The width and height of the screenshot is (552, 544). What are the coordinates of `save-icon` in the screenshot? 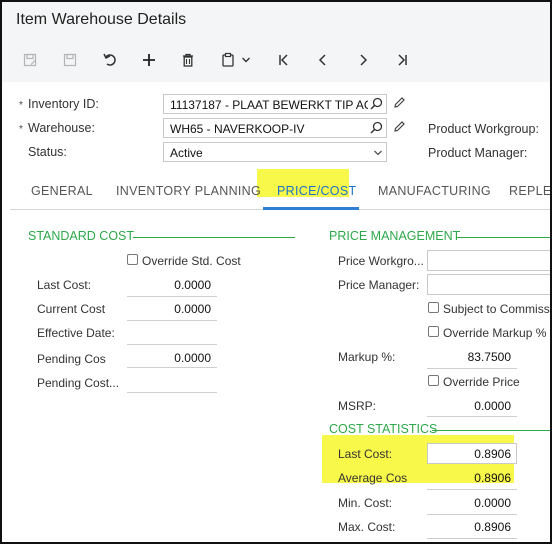 It's located at (30, 60).